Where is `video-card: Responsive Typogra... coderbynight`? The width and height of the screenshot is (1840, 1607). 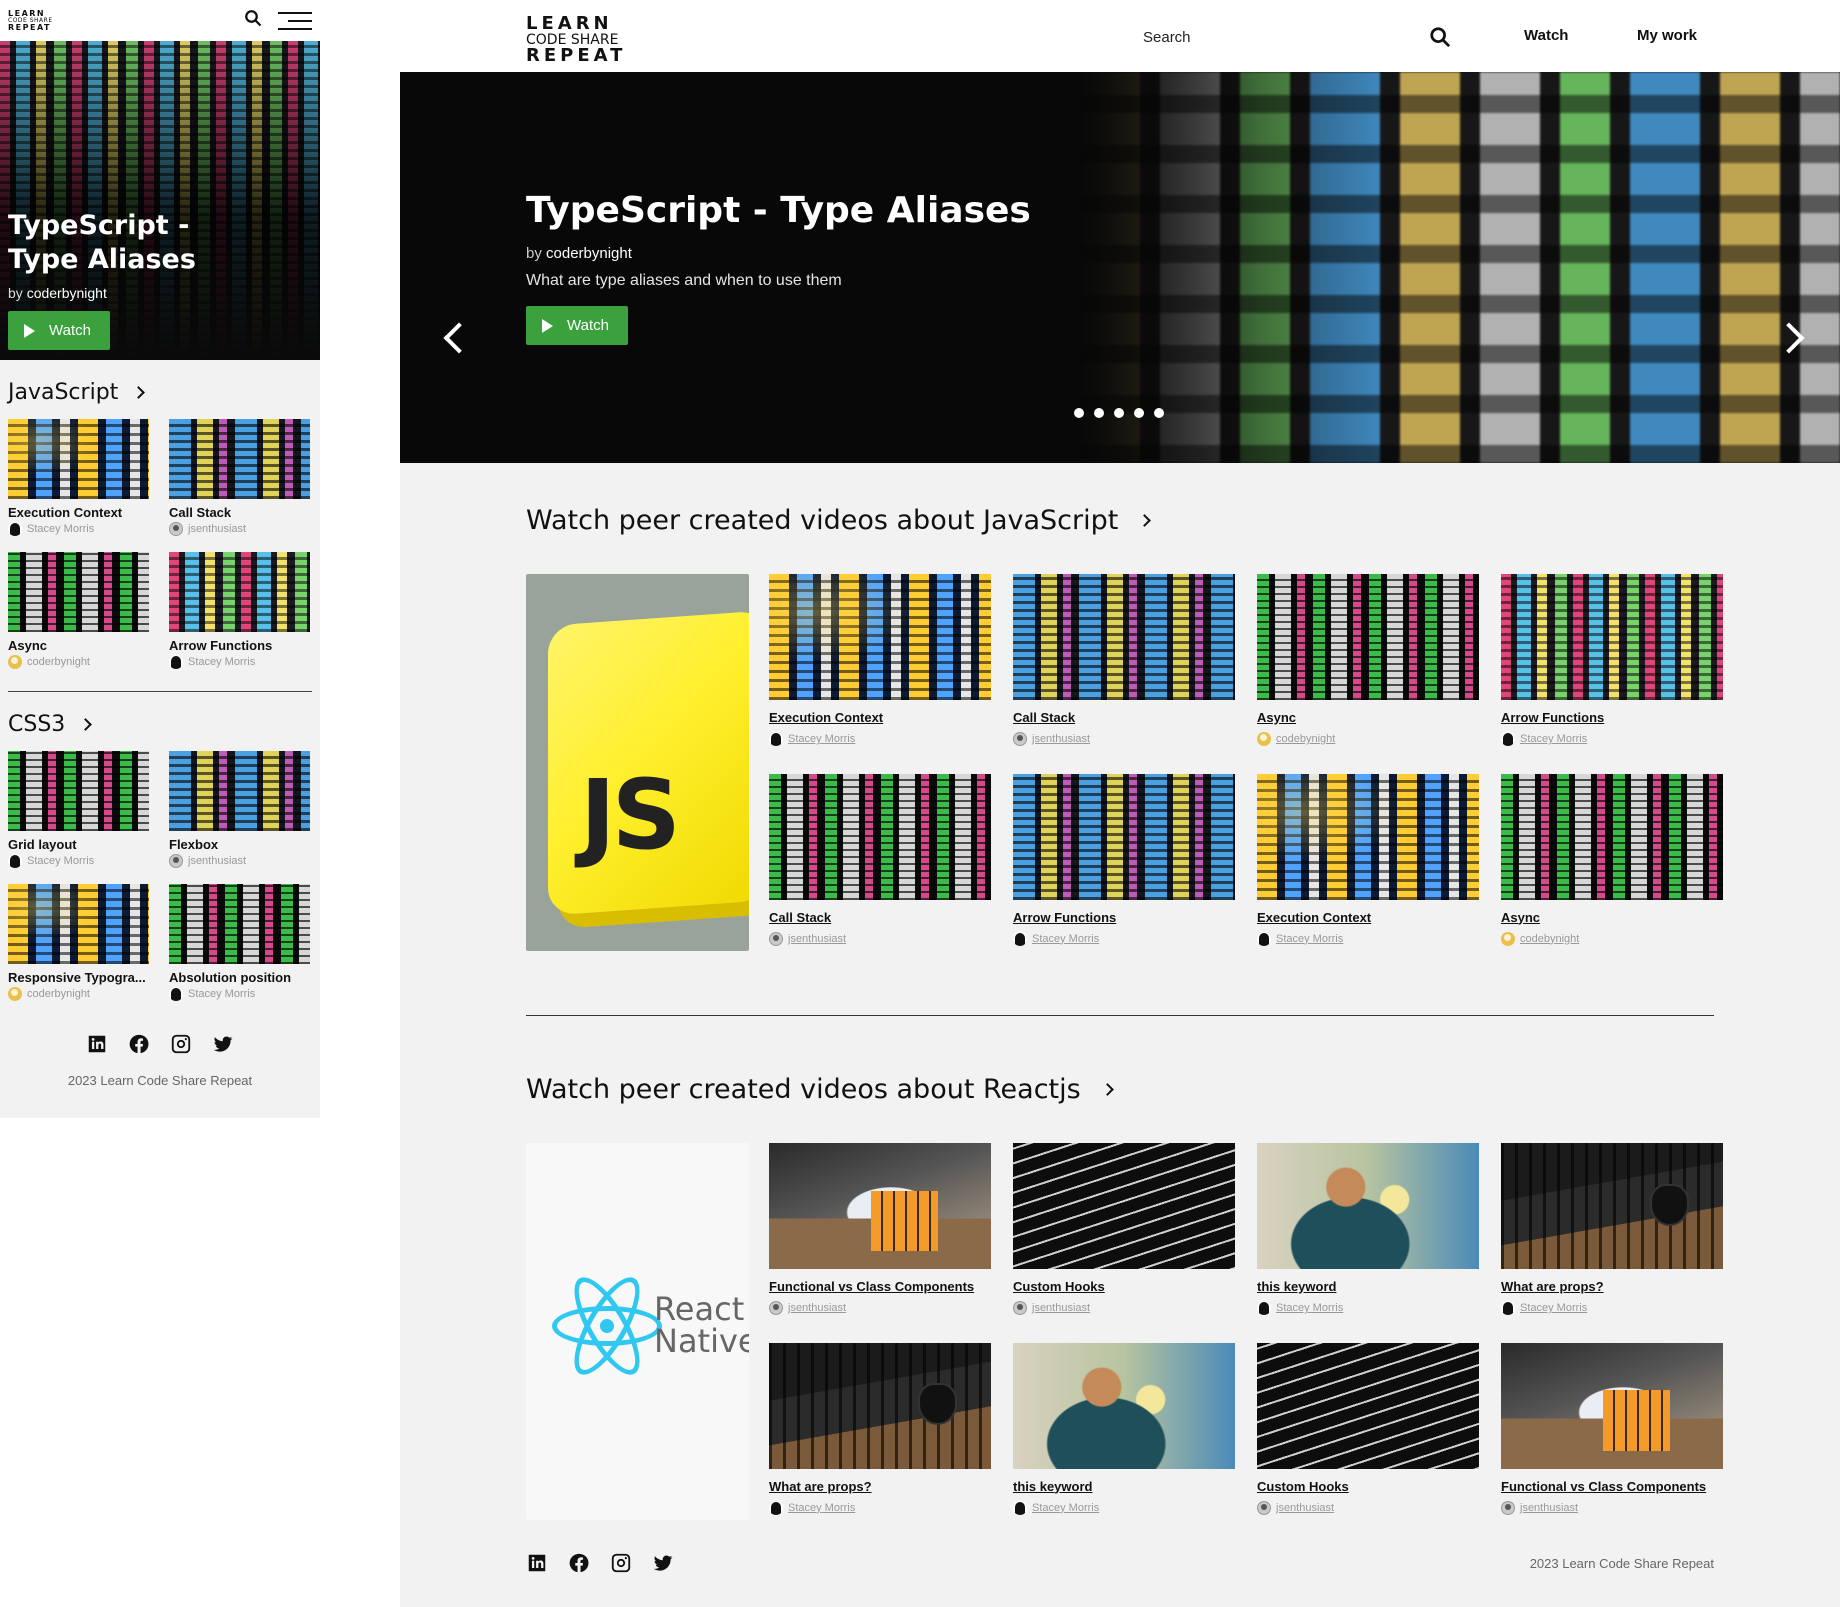 video-card: Responsive Typogra... coderbynight is located at coordinates (78, 942).